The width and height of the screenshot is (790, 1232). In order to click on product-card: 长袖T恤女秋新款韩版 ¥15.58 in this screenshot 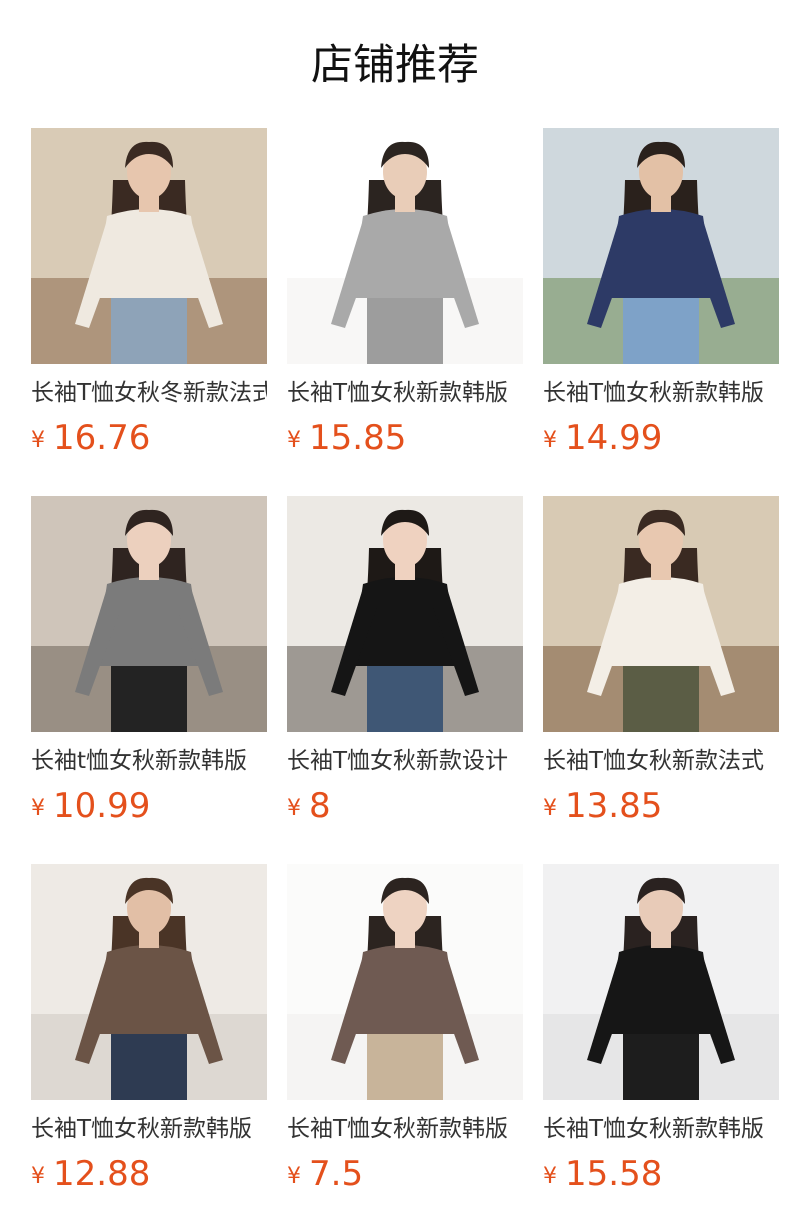, I will do `click(661, 1048)`.